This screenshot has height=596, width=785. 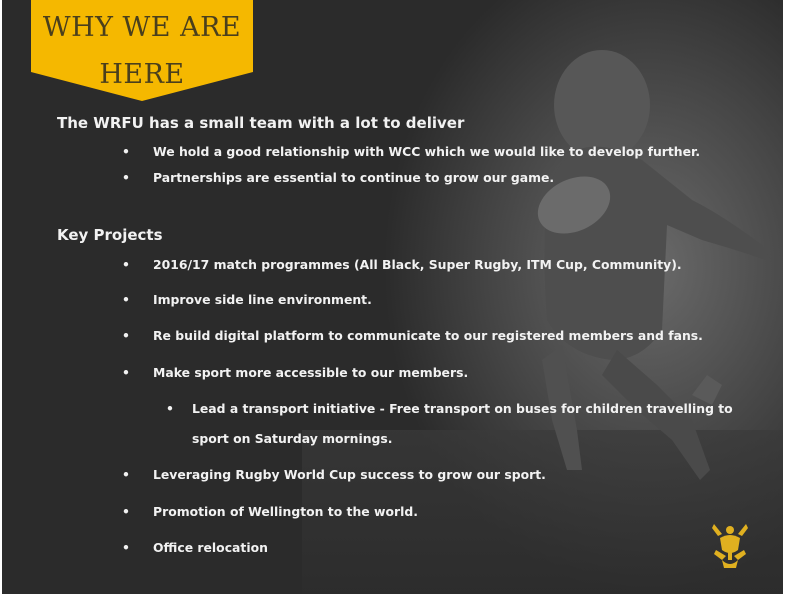 I want to click on list-item: • Office relocation, so click(x=195, y=547).